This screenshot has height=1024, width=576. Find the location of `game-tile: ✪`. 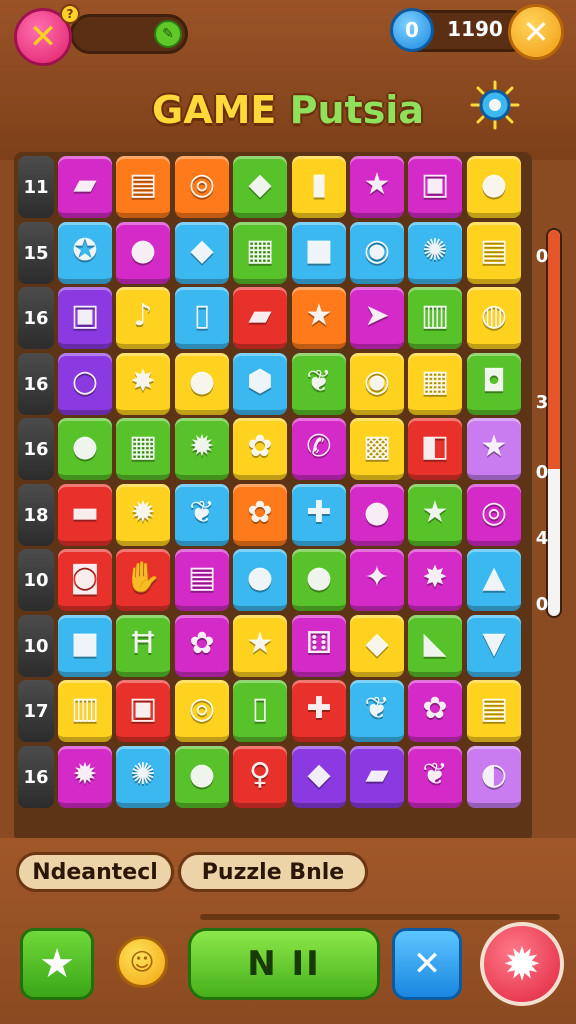

game-tile: ✪ is located at coordinates (85, 253).